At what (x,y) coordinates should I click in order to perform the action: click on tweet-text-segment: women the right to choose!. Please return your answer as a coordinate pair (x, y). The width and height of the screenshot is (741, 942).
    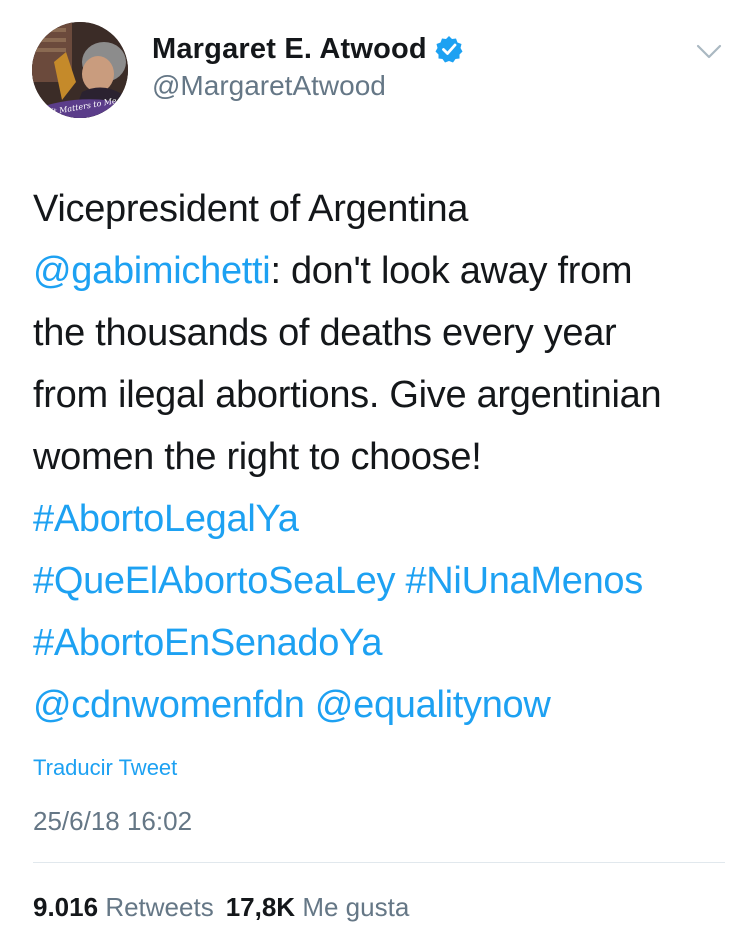
    Looking at the image, I should click on (257, 457).